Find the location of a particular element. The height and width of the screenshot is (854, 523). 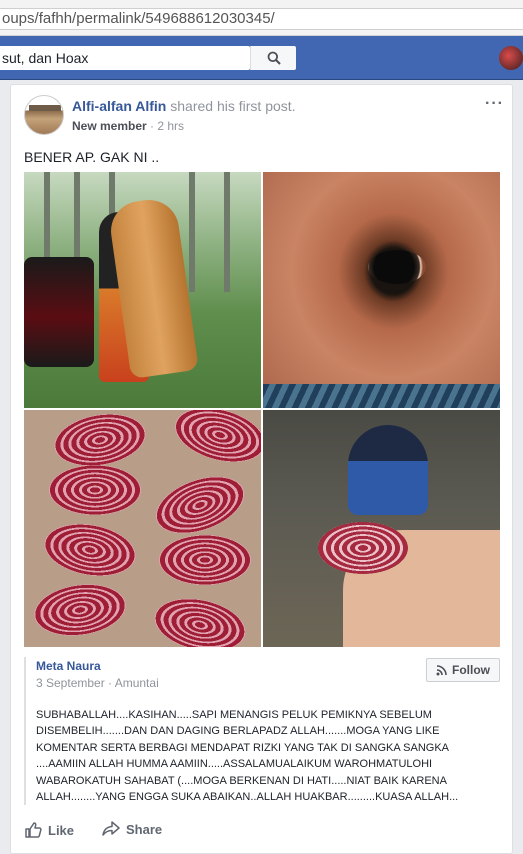

photo-woman-with-cow is located at coordinates (142, 290).